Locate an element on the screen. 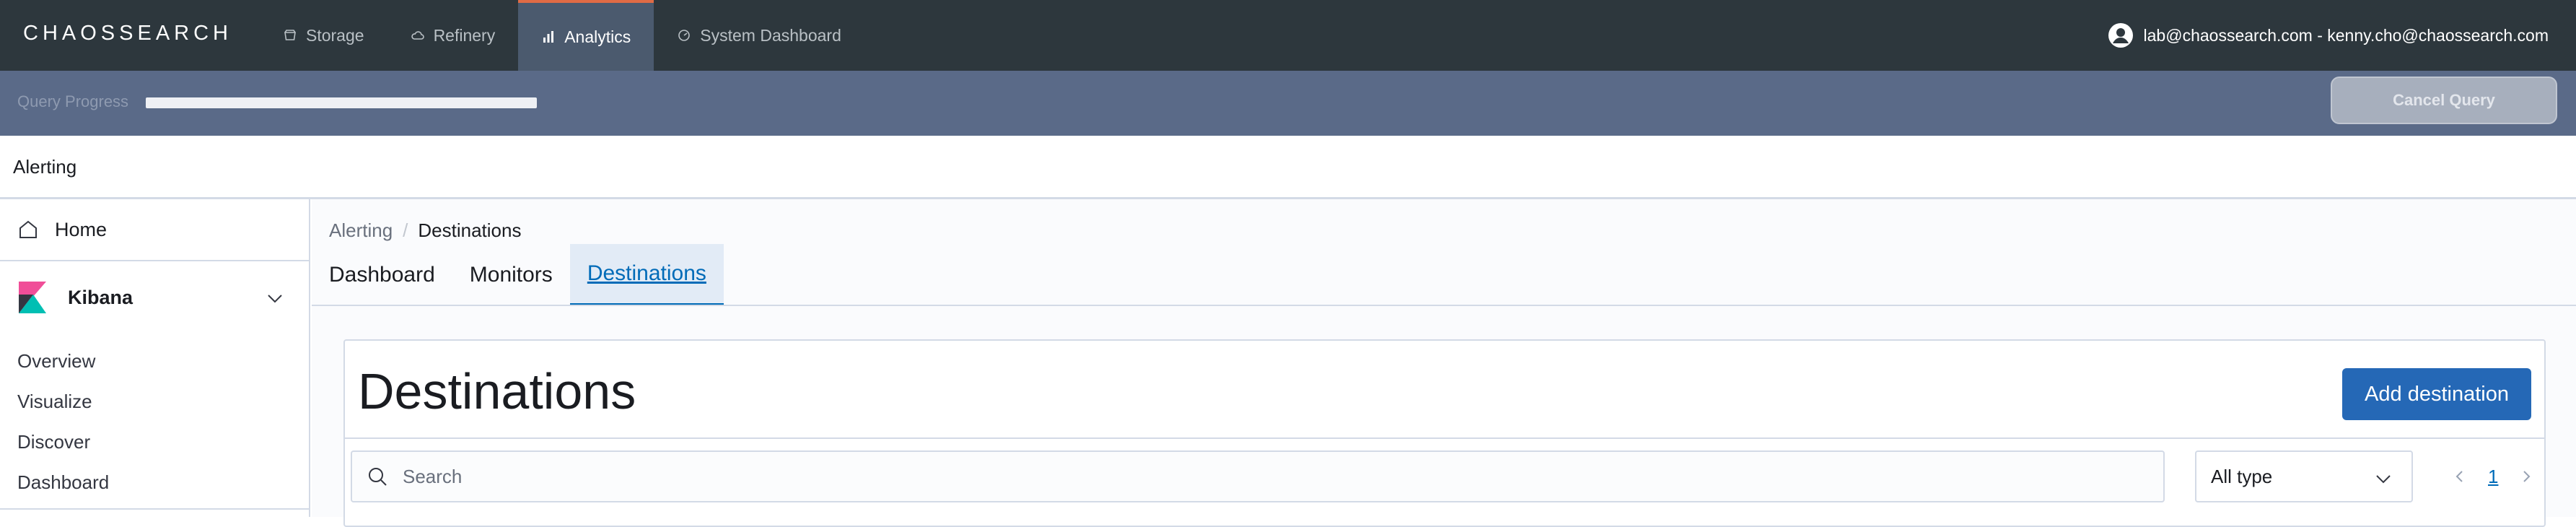 This screenshot has height=527, width=2576. cancel-query-button: Cancel Query is located at coordinates (2444, 100).